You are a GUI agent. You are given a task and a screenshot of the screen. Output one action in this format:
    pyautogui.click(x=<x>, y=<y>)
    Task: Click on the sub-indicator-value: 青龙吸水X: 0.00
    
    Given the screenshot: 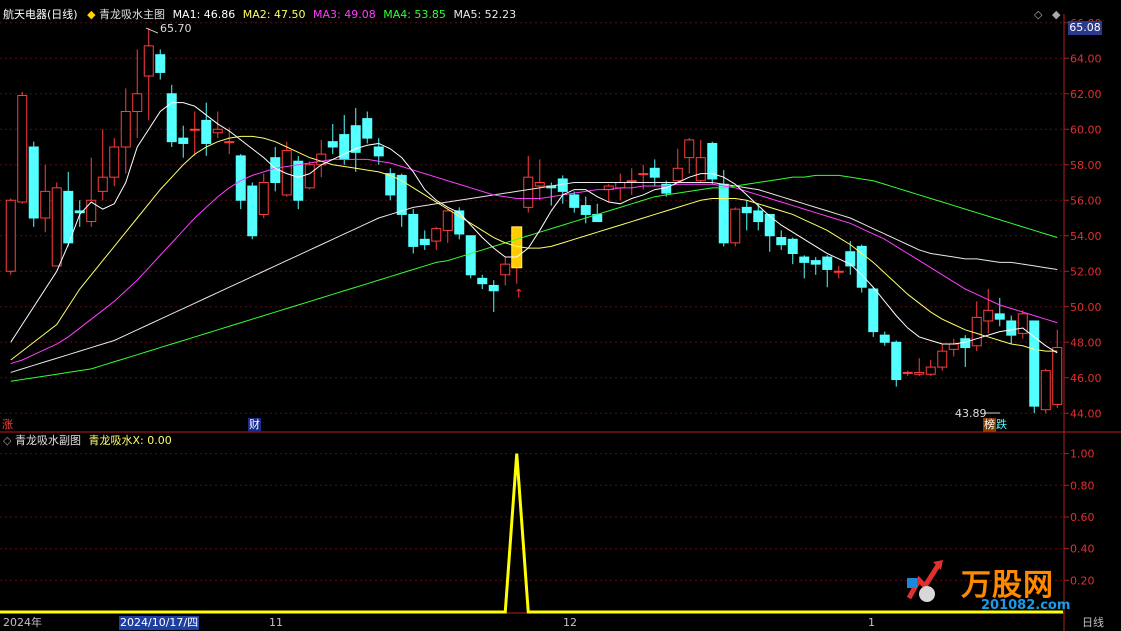 What is the action you would take?
    pyautogui.click(x=130, y=440)
    